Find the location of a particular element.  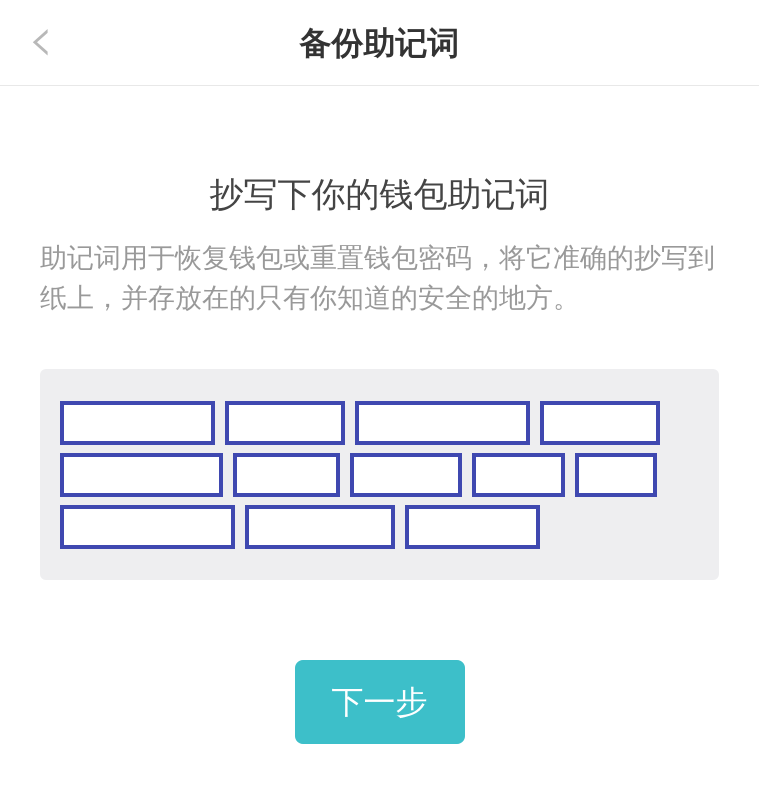

next-button: 下一步 is located at coordinates (379, 702).